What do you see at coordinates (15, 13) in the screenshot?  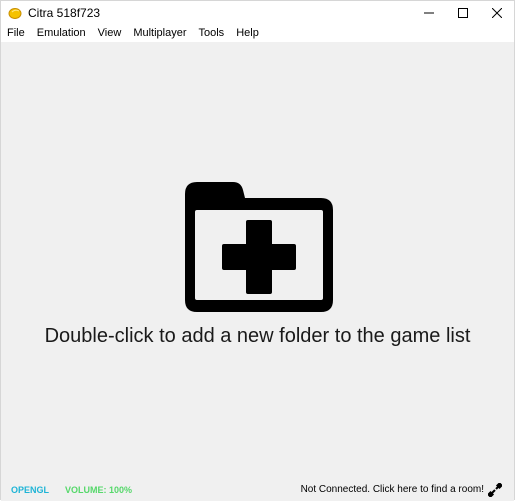 I see `citra-logo-icon` at bounding box center [15, 13].